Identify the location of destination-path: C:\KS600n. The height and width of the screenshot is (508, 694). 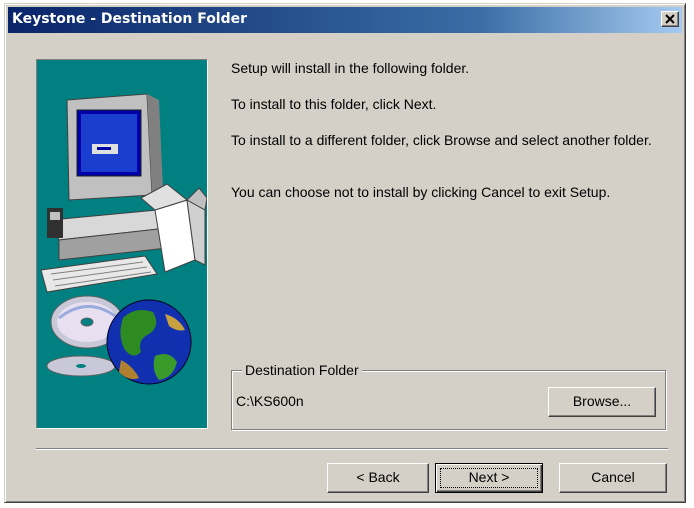
(270, 401).